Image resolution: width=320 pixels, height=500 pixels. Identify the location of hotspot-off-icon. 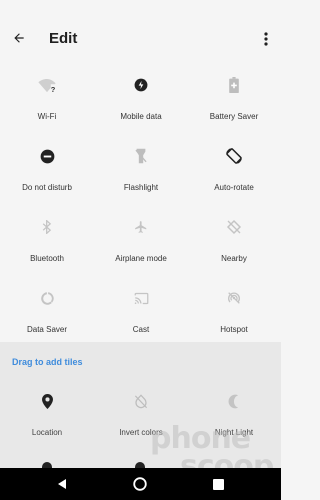
(234, 298).